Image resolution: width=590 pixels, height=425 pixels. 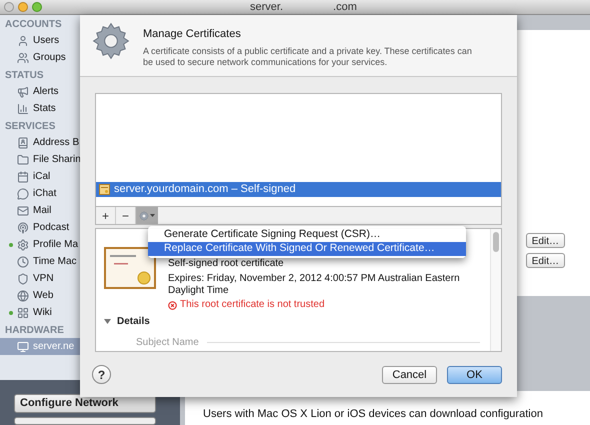 What do you see at coordinates (49, 58) in the screenshot?
I see `sidebar-label: Groups` at bounding box center [49, 58].